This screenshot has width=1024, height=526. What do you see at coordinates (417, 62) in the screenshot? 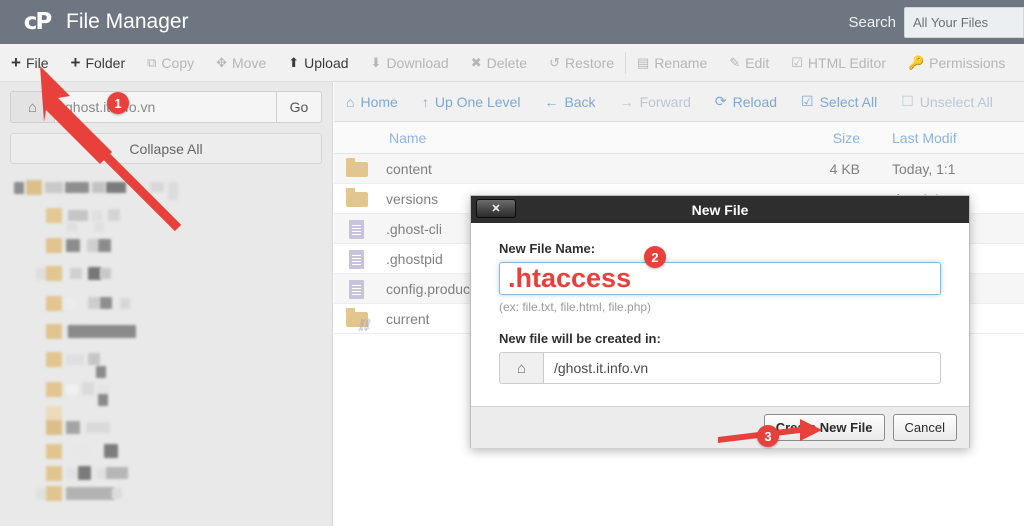
I see `toolbar-label: Download` at bounding box center [417, 62].